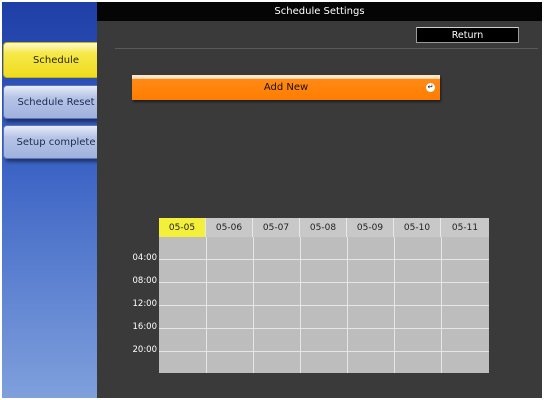 The image size is (544, 400). I want to click on sidebar-item-label: Schedule Reset, so click(56, 102).